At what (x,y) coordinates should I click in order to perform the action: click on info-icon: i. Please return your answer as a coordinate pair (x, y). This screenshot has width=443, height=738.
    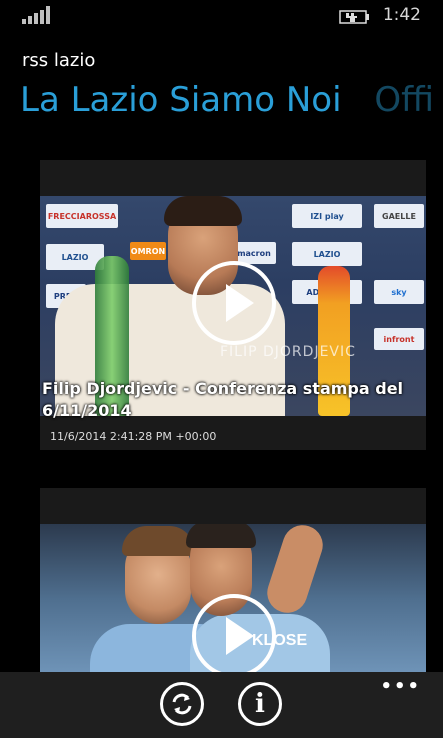
    Looking at the image, I should click on (260, 704).